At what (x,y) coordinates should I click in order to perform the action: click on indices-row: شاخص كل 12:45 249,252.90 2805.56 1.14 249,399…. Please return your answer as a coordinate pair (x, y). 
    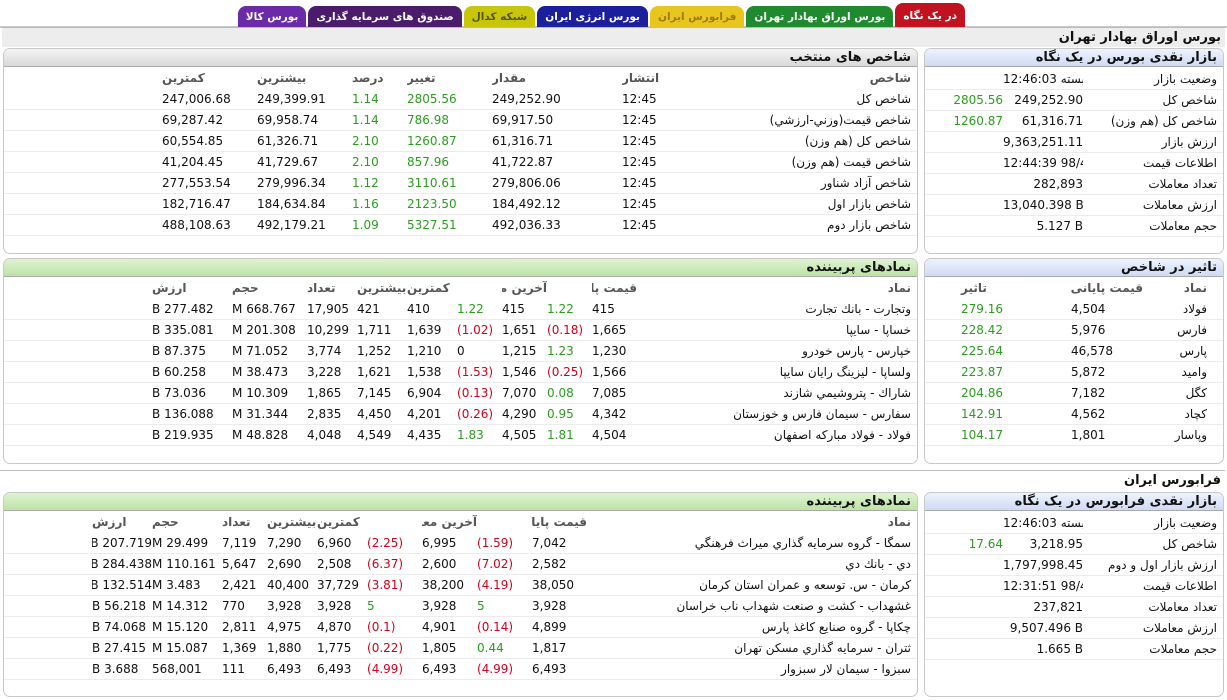
    Looking at the image, I should click on (460, 99).